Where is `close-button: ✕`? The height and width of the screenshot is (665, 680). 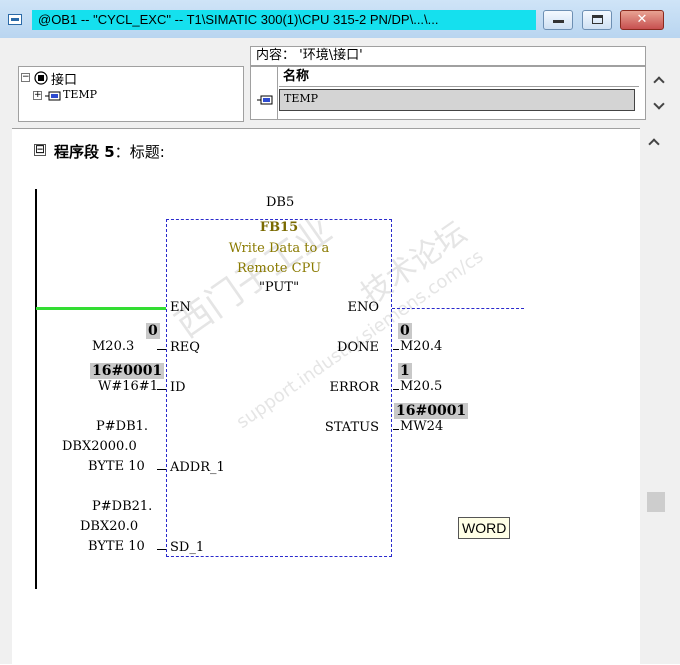 close-button: ✕ is located at coordinates (642, 20).